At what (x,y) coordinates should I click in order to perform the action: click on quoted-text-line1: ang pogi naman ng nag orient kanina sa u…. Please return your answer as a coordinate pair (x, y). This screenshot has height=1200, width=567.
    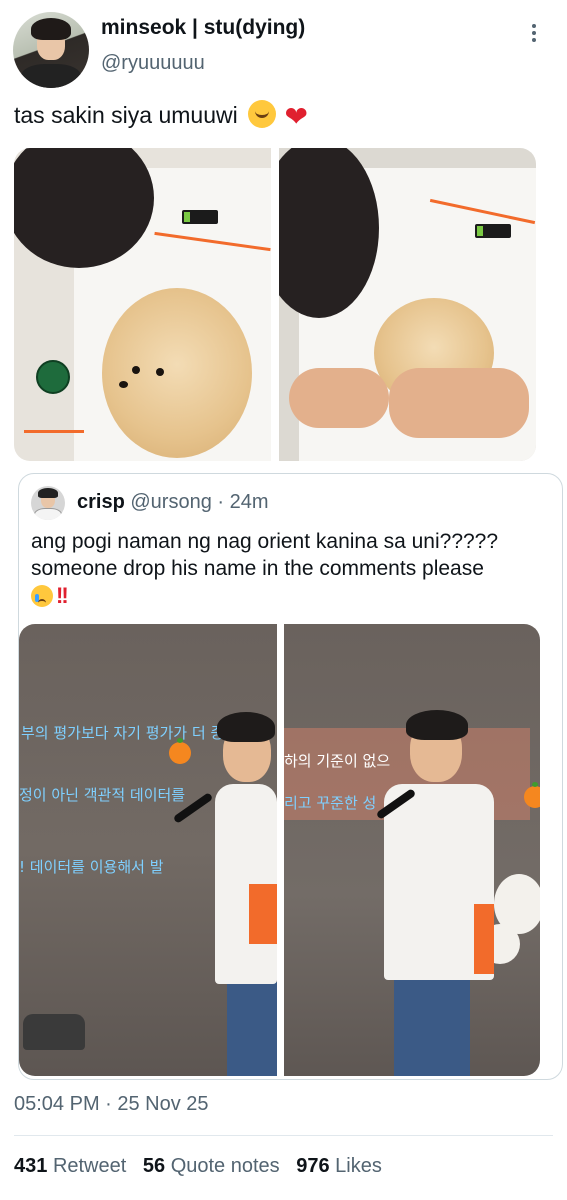
    Looking at the image, I should click on (265, 541).